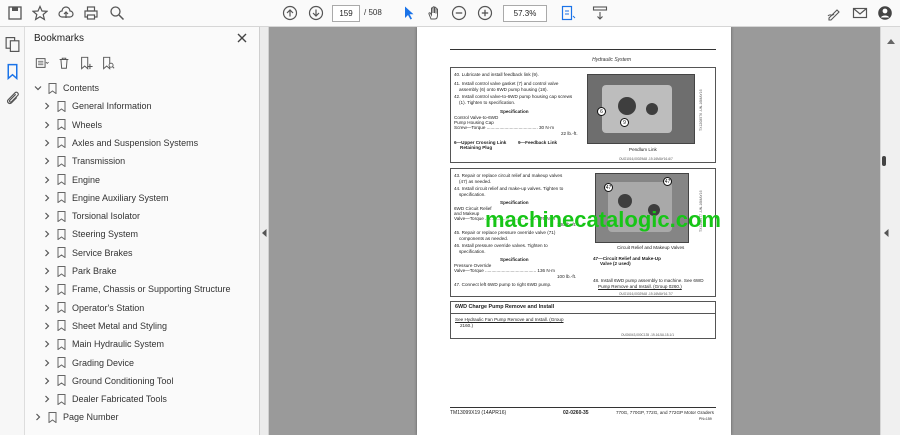 This screenshot has width=900, height=435. I want to click on expand-right-panel-arrow-icon, so click(886, 230).